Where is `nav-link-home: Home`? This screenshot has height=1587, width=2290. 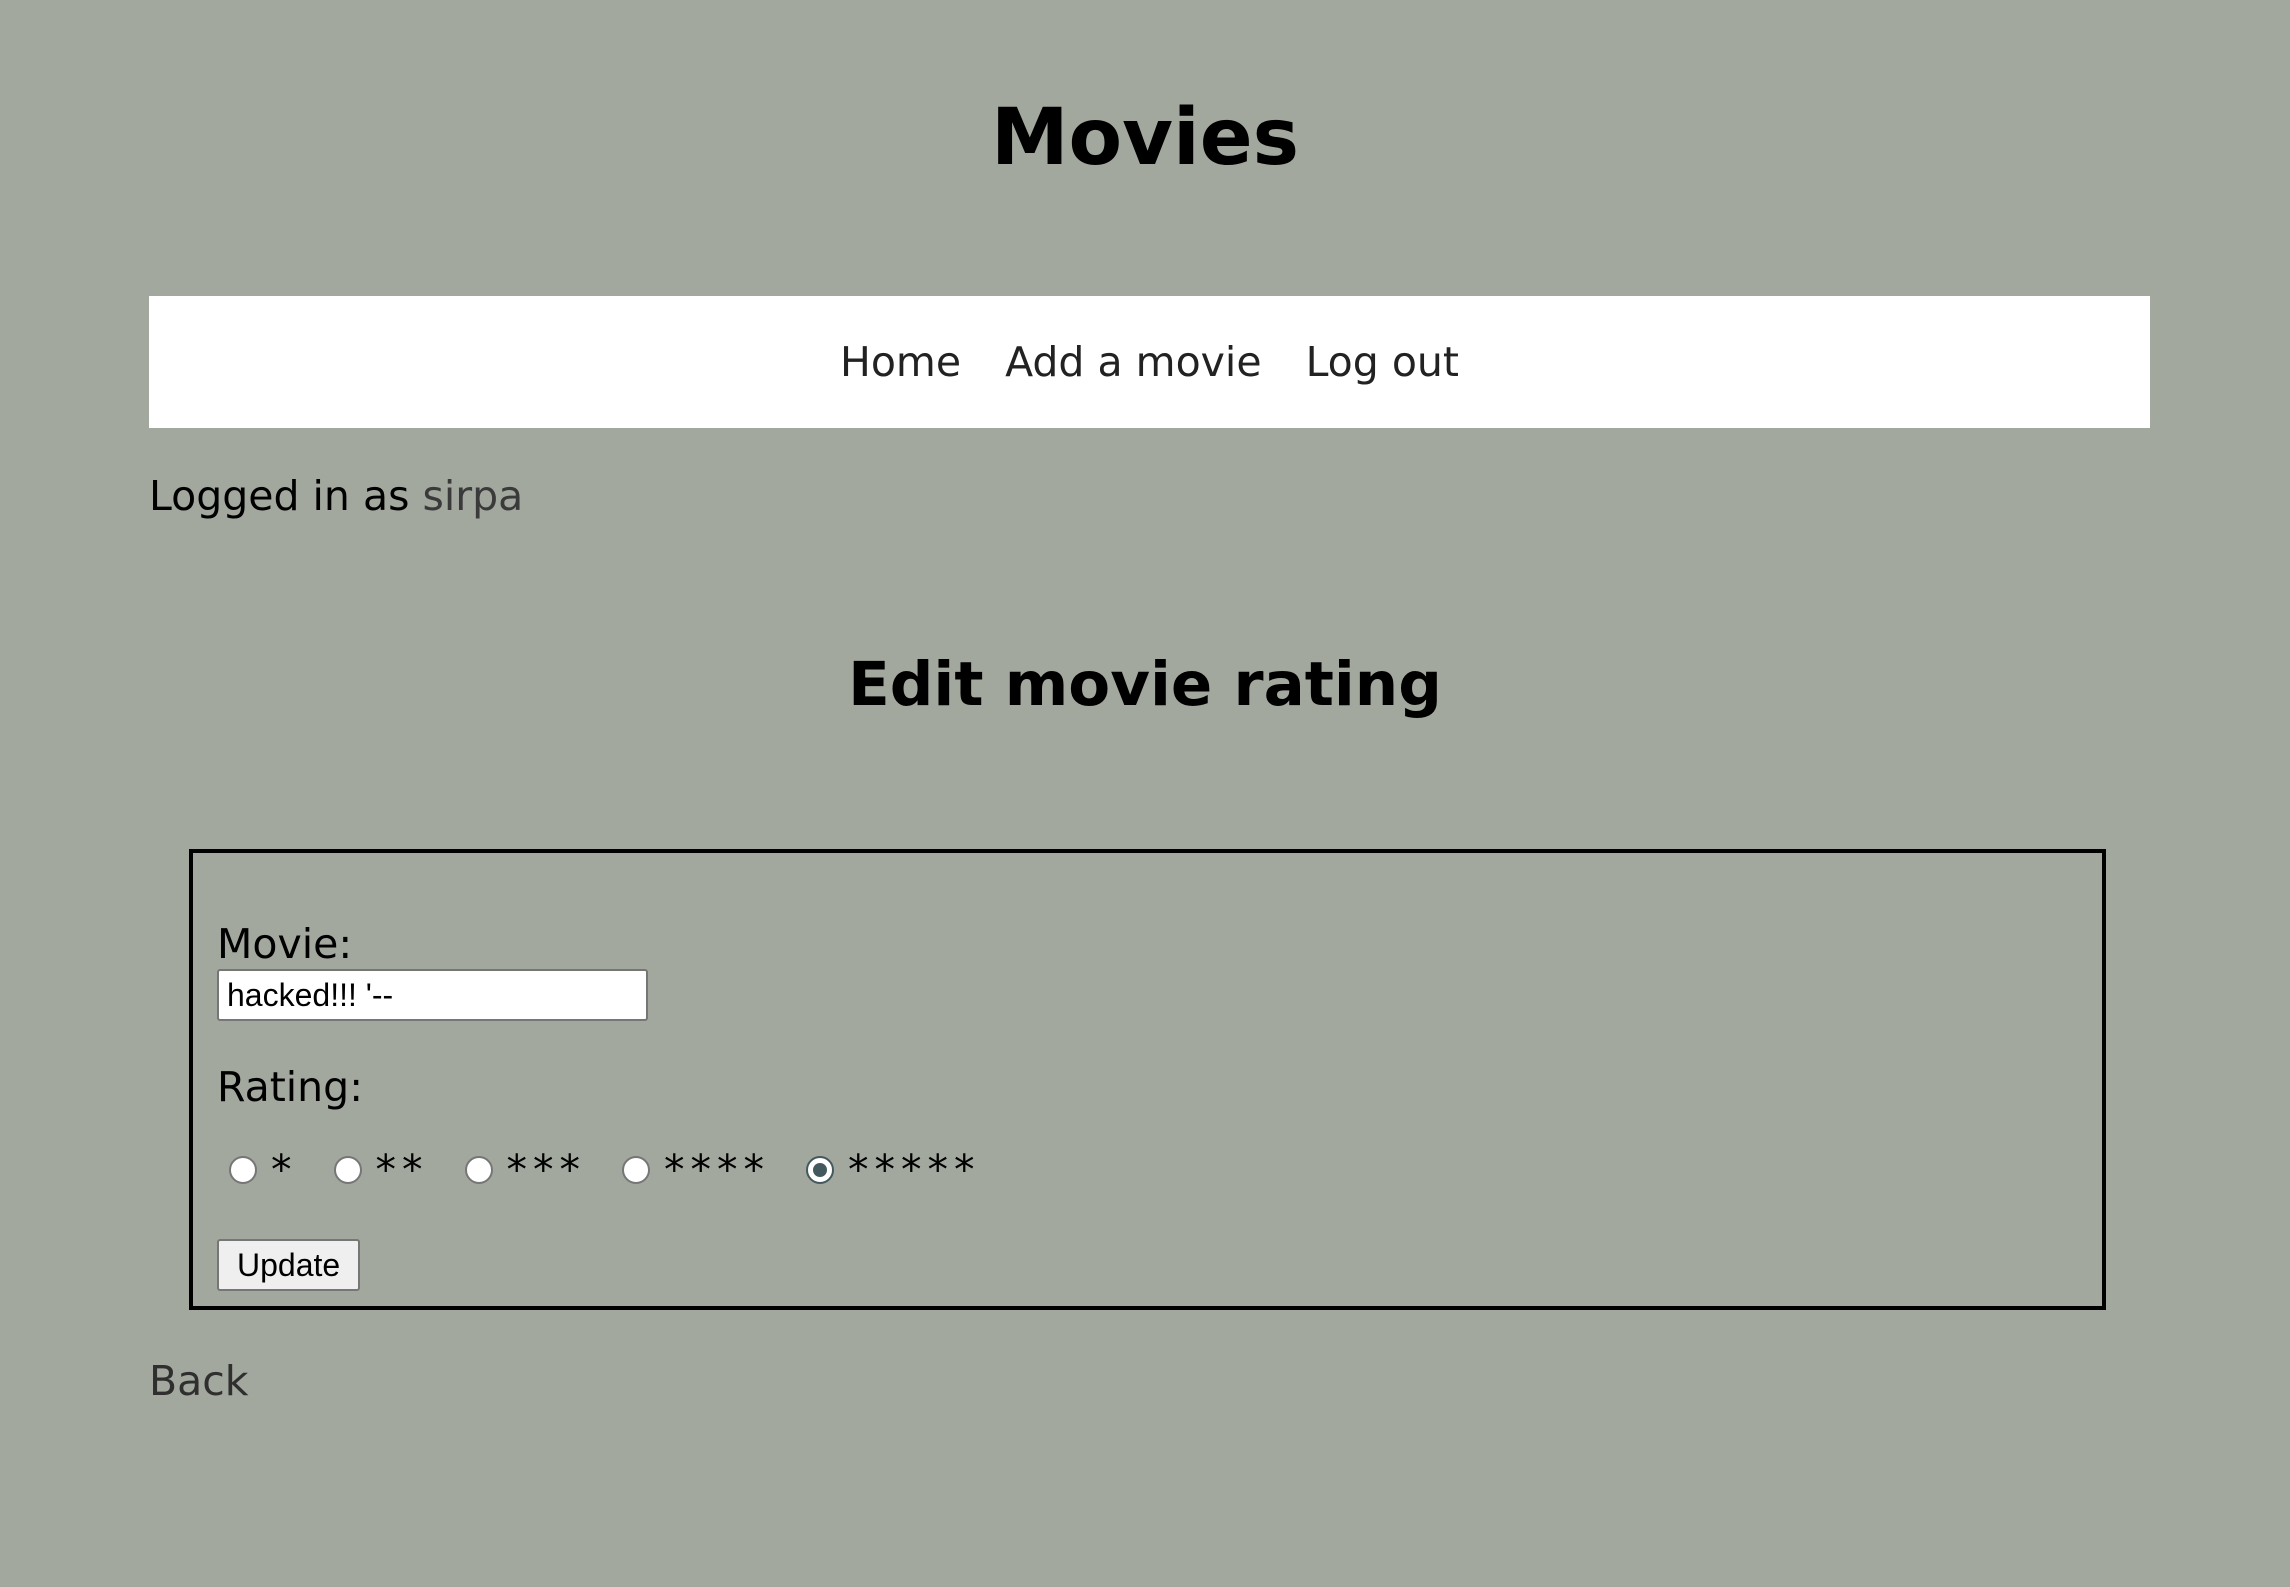
nav-link-home: Home is located at coordinates (900, 362).